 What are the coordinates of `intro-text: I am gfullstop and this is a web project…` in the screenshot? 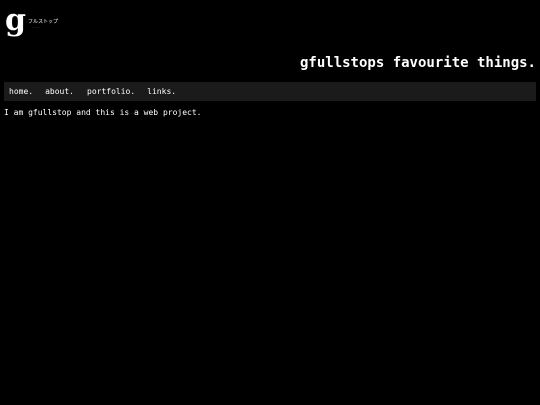 It's located at (103, 112).